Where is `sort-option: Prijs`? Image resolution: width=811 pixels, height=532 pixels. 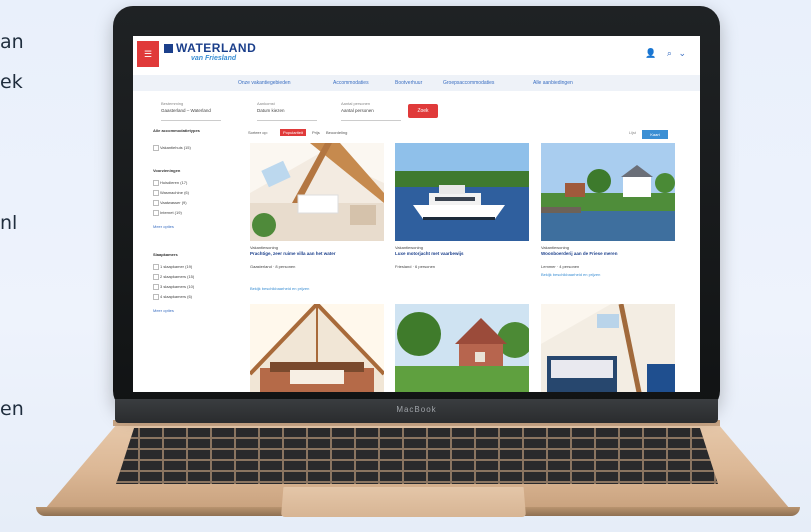 sort-option: Prijs is located at coordinates (316, 132).